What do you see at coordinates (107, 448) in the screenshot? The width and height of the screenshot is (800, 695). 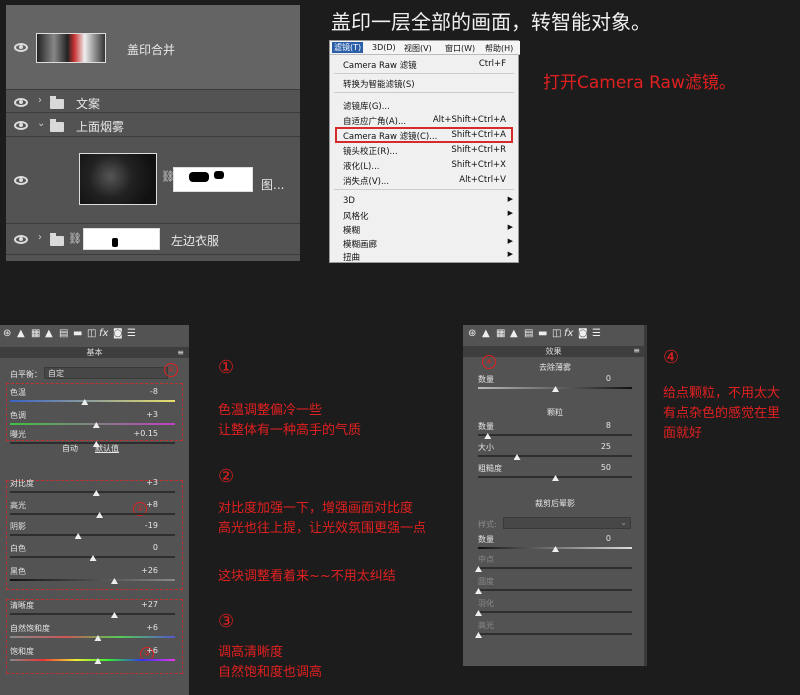 I see `default-link: 默认值` at bounding box center [107, 448].